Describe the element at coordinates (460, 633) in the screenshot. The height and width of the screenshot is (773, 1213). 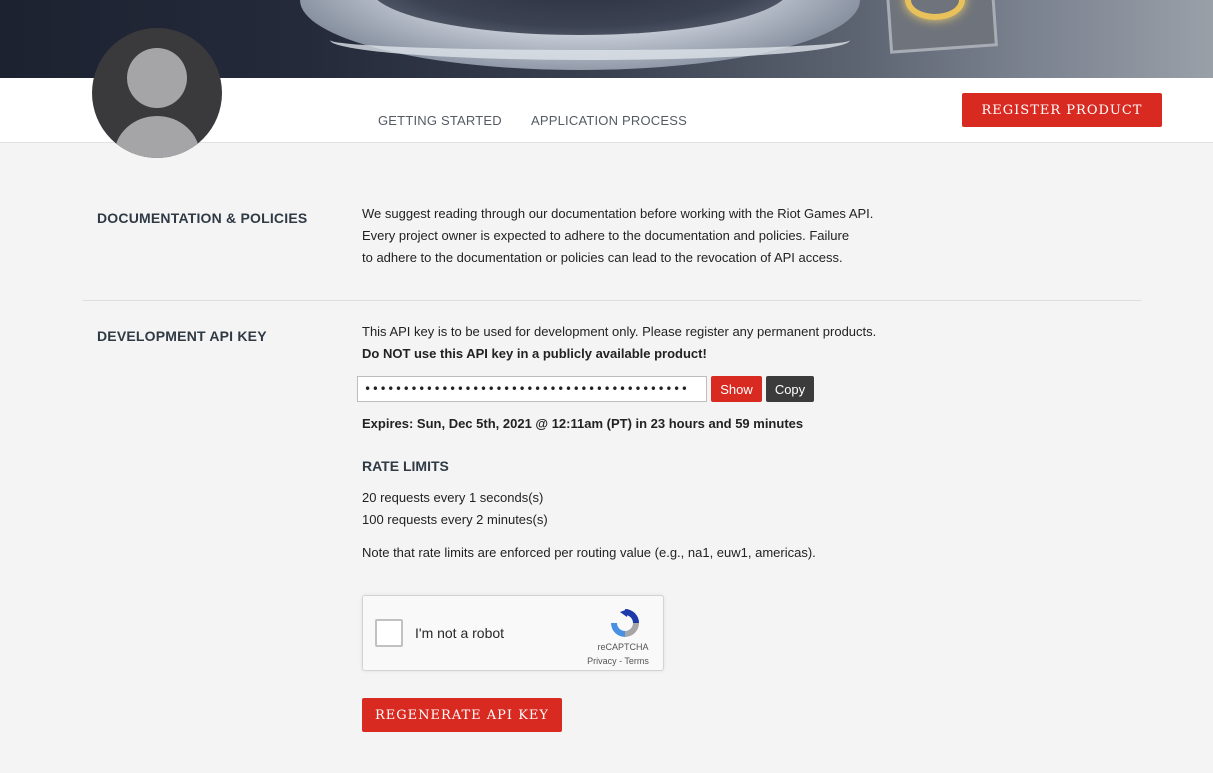
I see `recaptcha-label: I'm not a robot` at that location.